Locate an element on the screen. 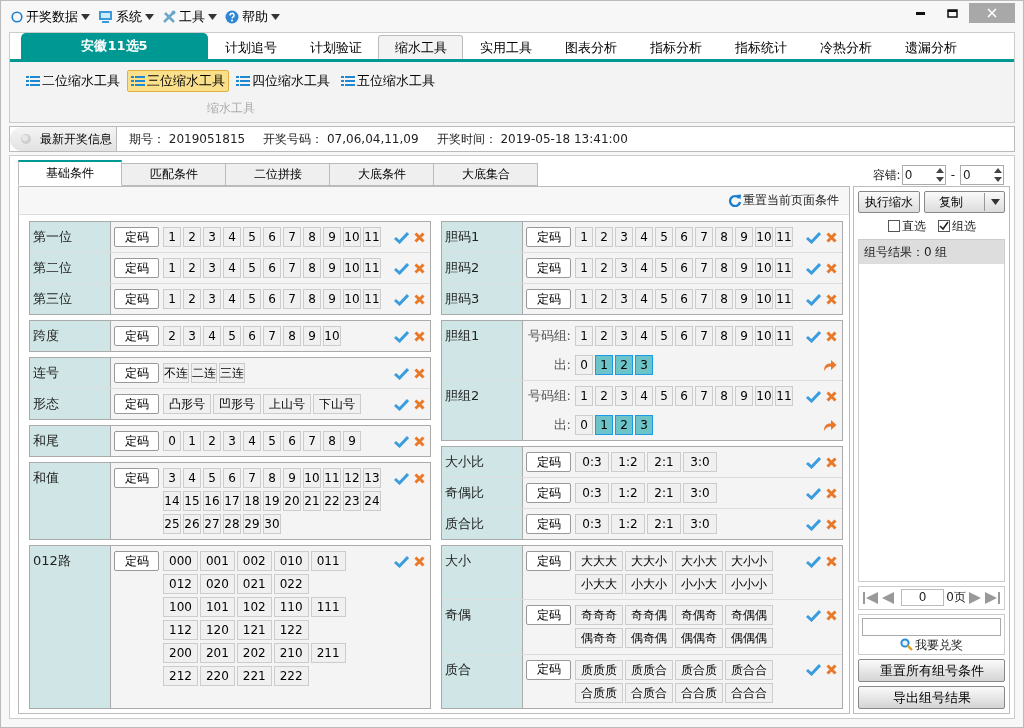 This screenshot has width=1024, height=728. option-toggle: 大大小 is located at coordinates (649, 561).